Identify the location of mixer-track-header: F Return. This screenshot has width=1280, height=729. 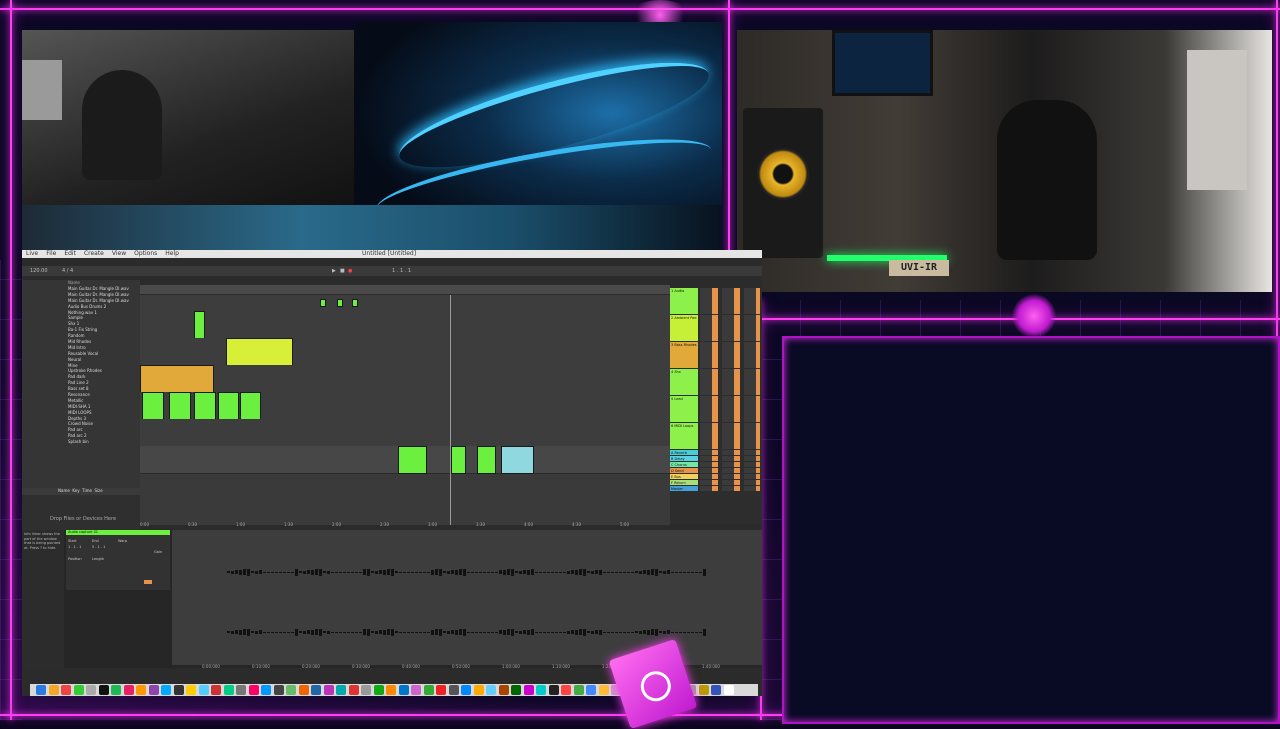
(684, 482).